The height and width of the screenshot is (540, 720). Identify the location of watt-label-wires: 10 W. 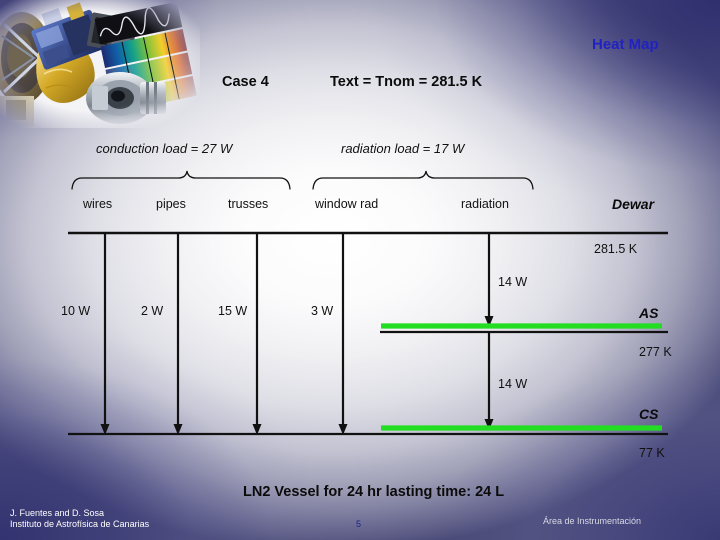
(76, 311).